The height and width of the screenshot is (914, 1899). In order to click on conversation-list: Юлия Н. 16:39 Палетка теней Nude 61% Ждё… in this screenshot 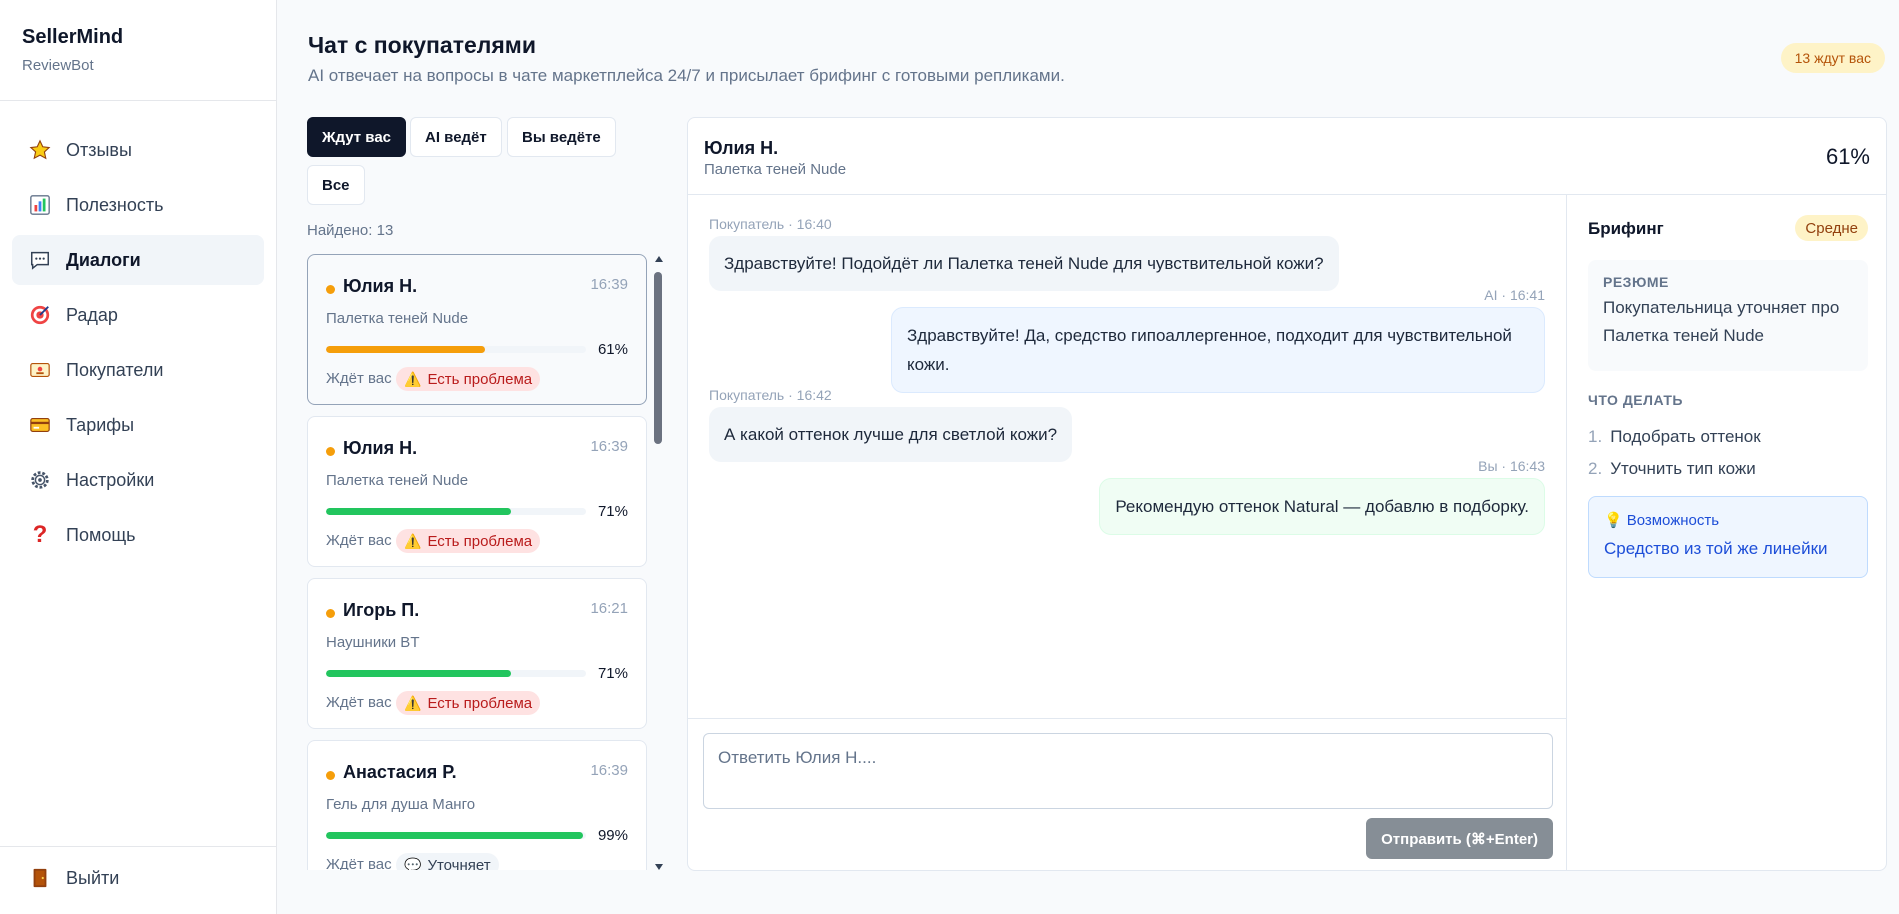, I will do `click(477, 562)`.